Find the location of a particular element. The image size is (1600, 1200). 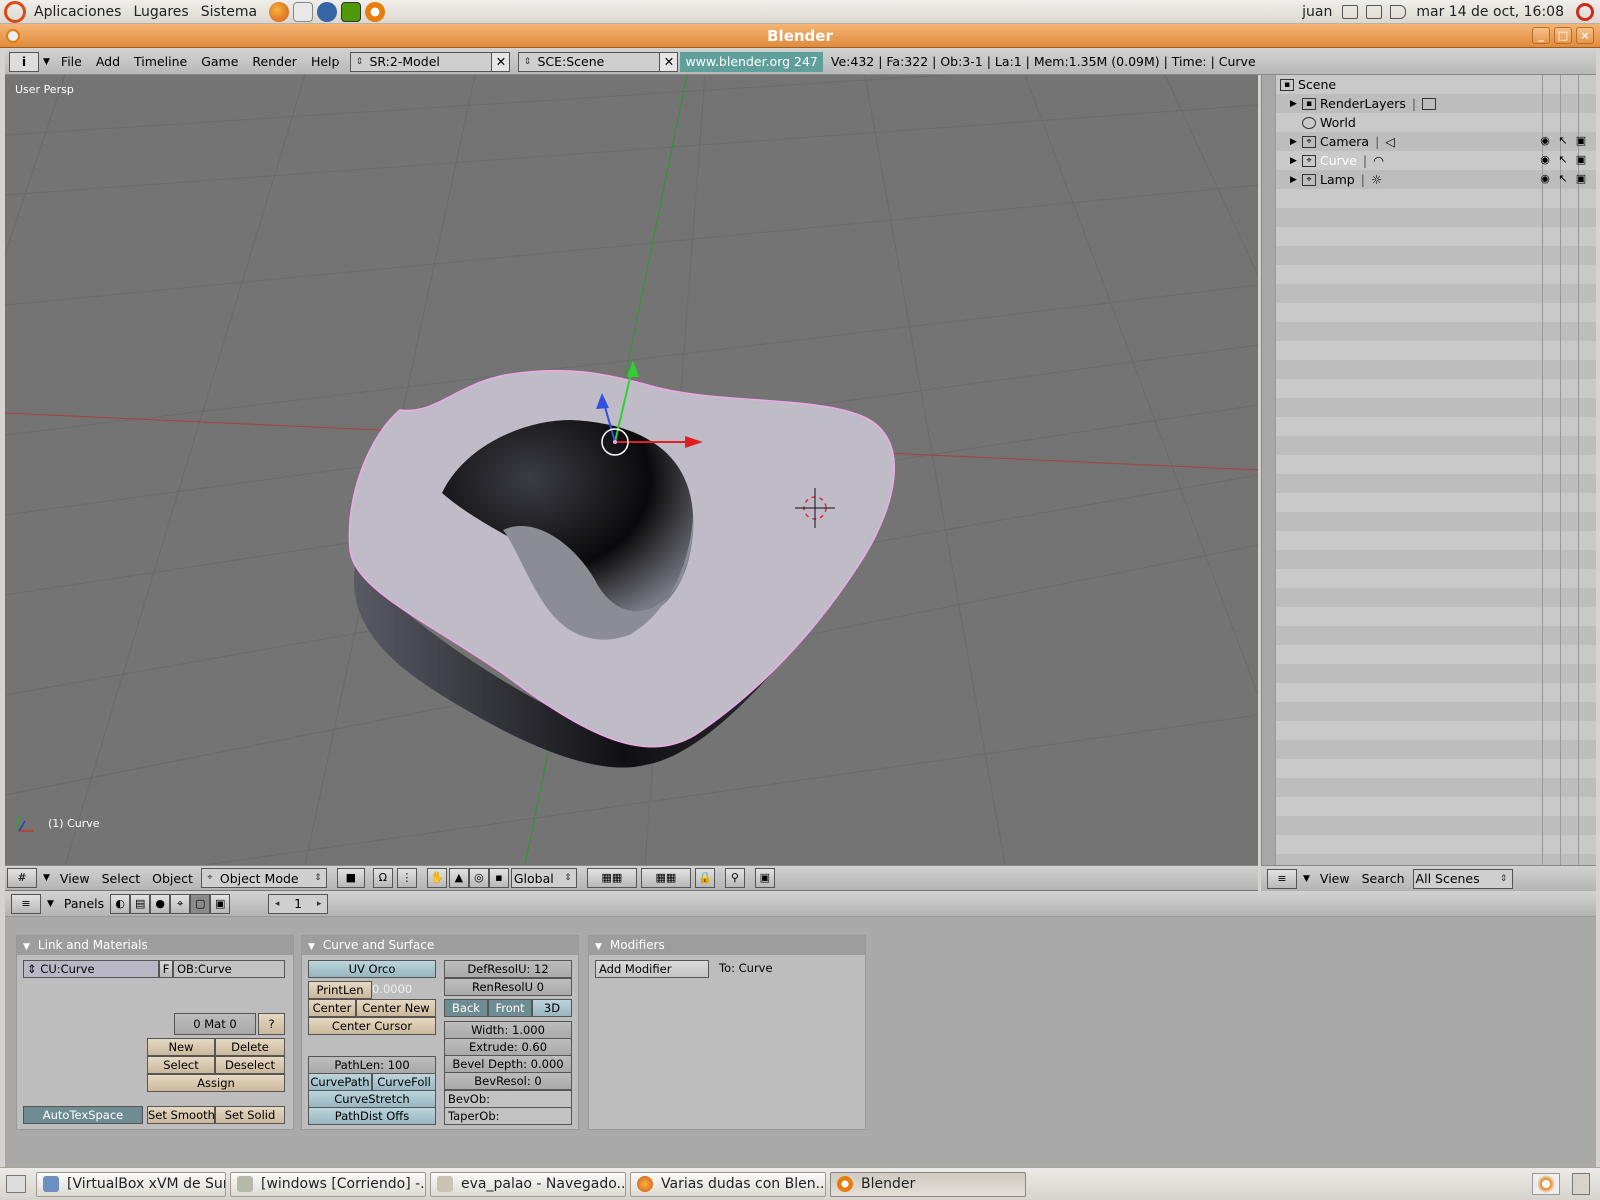

lock-icon: 🔒 is located at coordinates (704, 878).